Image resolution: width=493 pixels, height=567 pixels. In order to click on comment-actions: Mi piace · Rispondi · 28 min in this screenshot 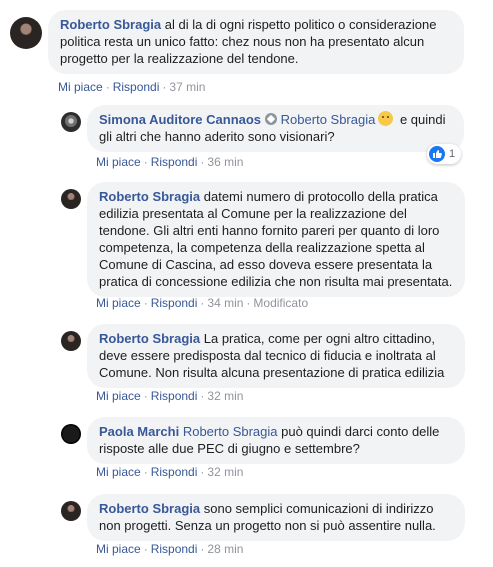, I will do `click(170, 549)`.